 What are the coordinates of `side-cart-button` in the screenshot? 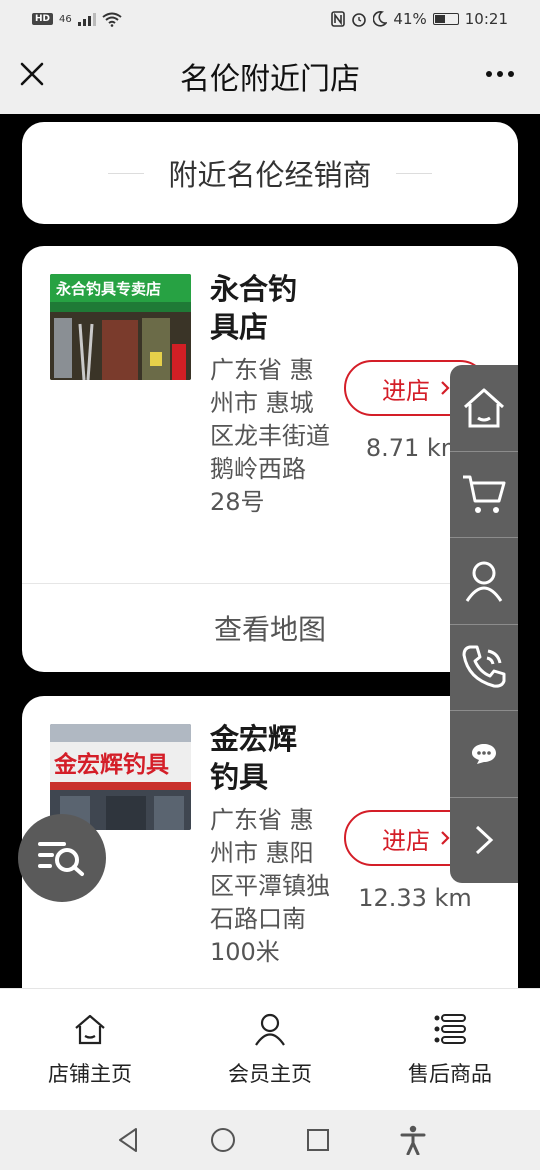 It's located at (484, 495).